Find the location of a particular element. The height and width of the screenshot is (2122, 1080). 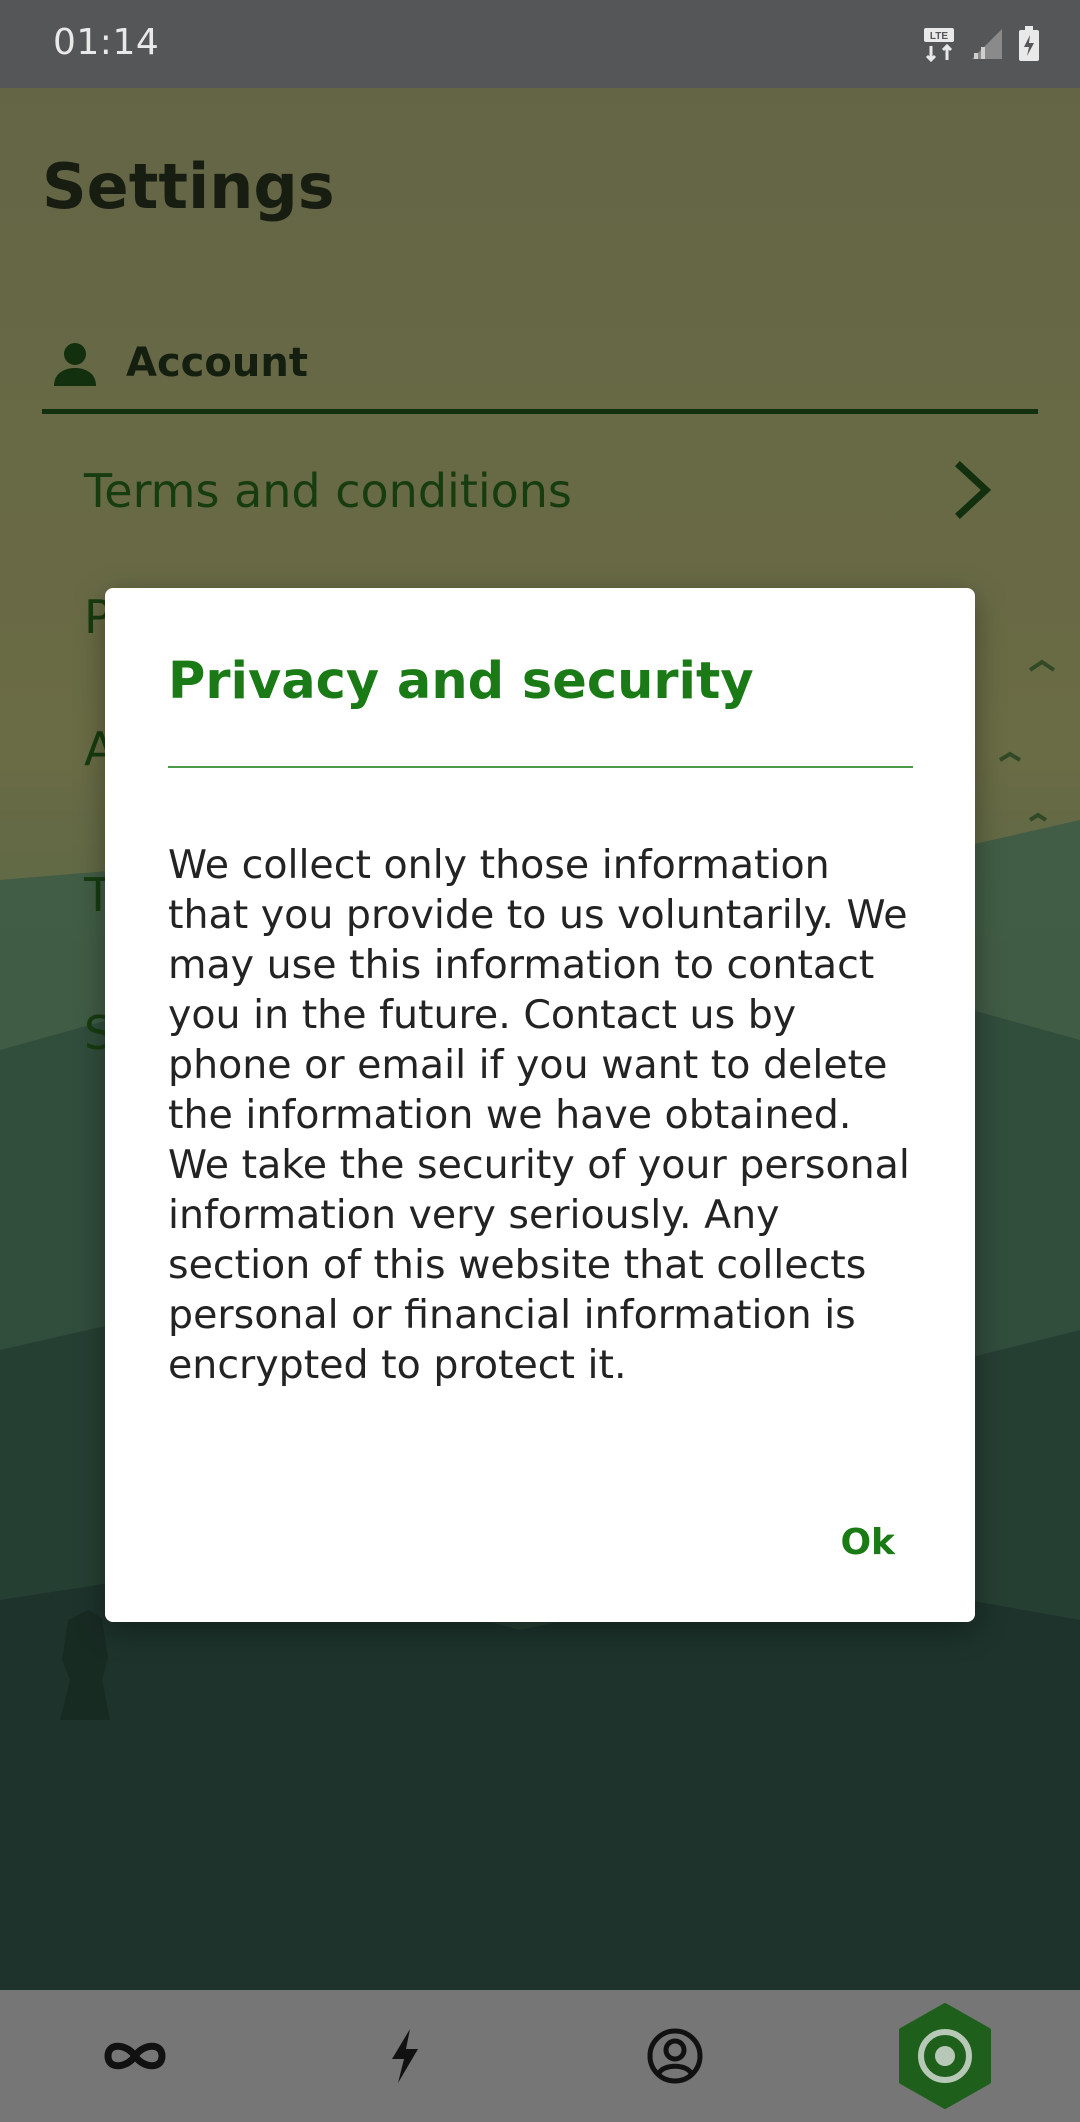

section-label: Account is located at coordinates (217, 363).